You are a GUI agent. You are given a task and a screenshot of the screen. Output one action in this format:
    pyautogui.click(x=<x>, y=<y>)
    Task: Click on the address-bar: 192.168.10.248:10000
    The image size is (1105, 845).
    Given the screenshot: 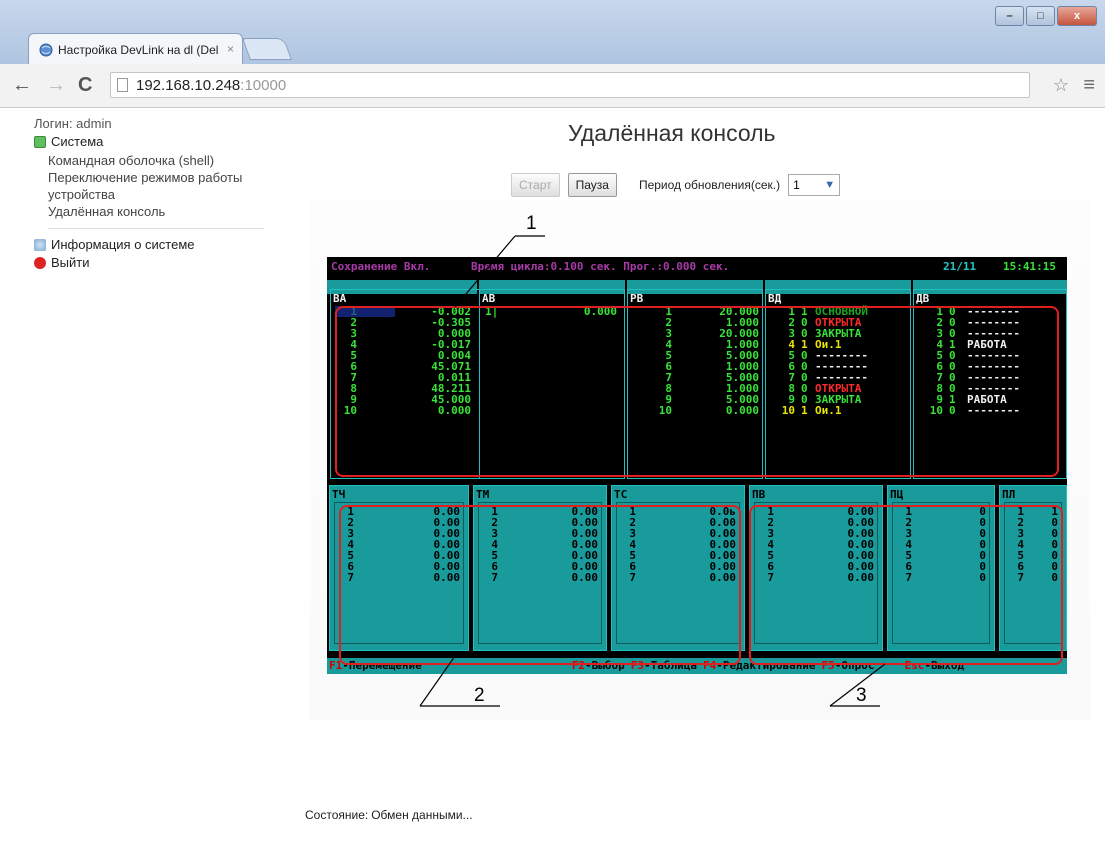 What is the action you would take?
    pyautogui.click(x=570, y=85)
    